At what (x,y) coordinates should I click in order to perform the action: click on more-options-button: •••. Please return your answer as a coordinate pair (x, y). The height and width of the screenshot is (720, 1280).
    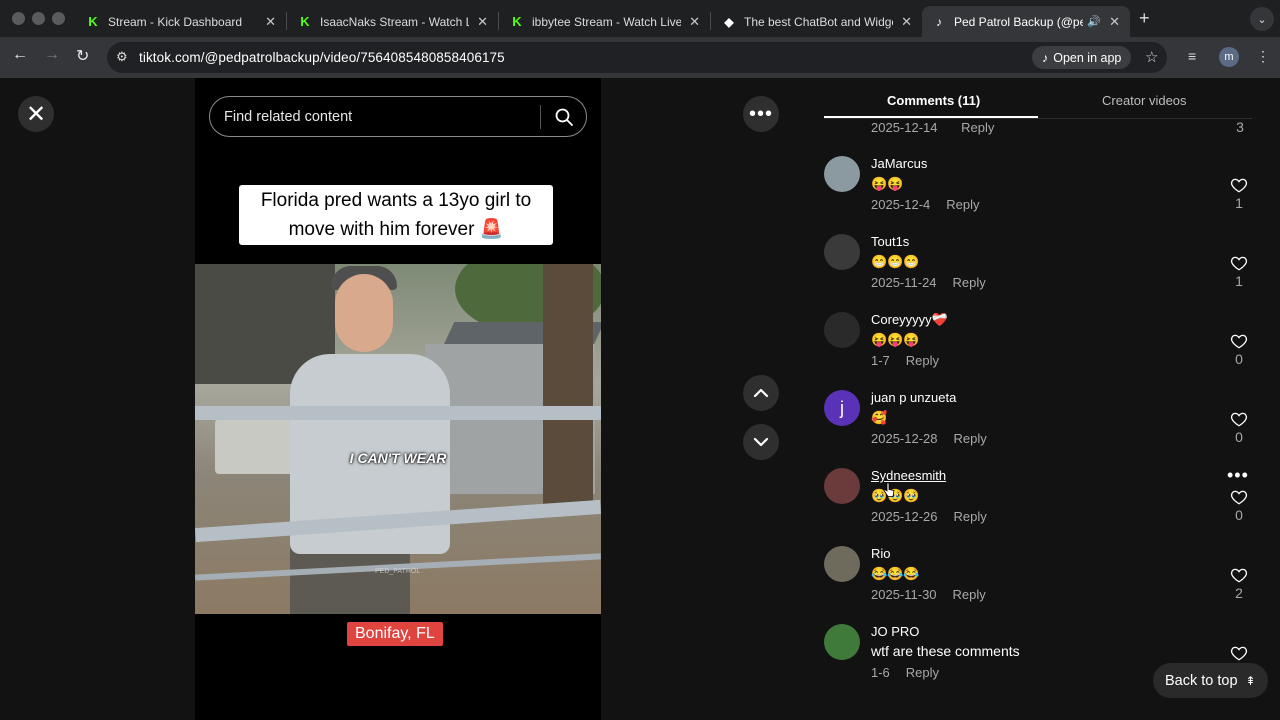
    Looking at the image, I should click on (761, 114).